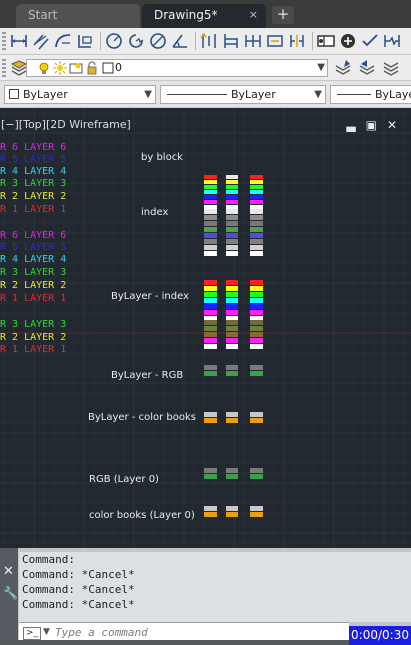 Image resolution: width=411 pixels, height=645 pixels. I want to click on legend-row: R 5 LAYER 5, so click(33, 247).